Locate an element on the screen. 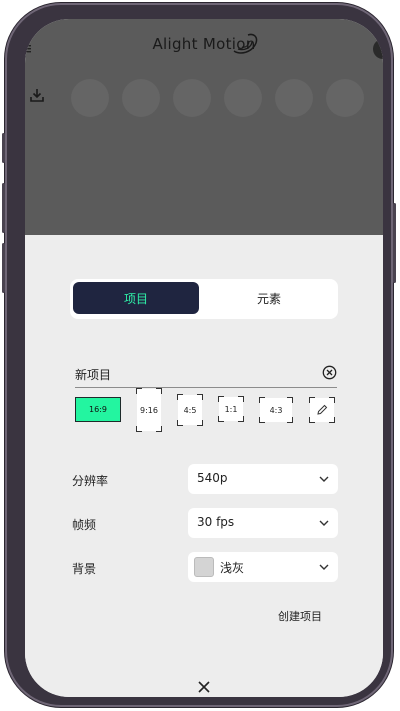 This screenshot has width=400, height=711. ratio-16-9: 16:9 is located at coordinates (98, 409).